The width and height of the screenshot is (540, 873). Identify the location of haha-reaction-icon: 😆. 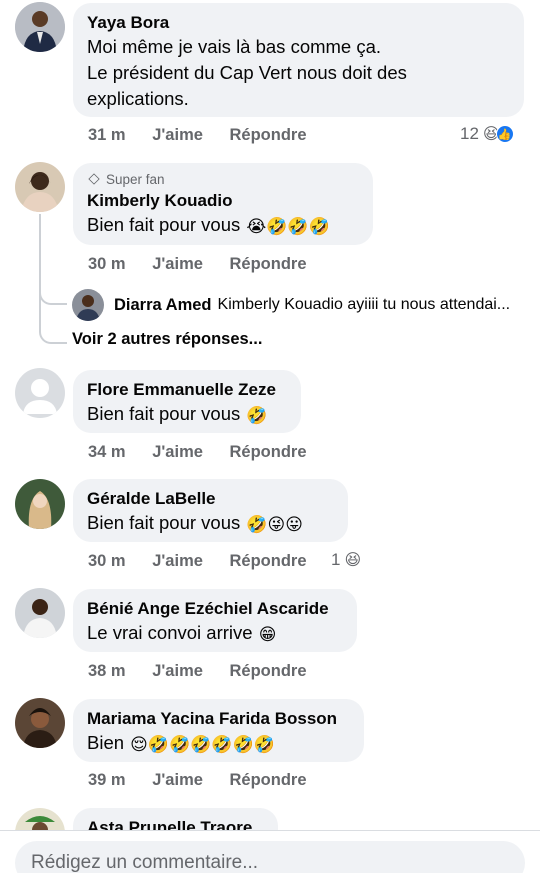
(353, 560).